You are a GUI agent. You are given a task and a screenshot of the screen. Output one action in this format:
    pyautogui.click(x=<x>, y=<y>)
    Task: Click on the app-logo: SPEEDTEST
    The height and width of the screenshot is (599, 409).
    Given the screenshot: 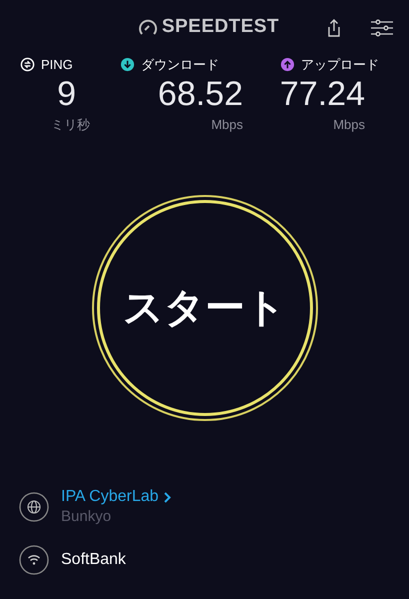 What is the action you would take?
    pyautogui.click(x=221, y=27)
    